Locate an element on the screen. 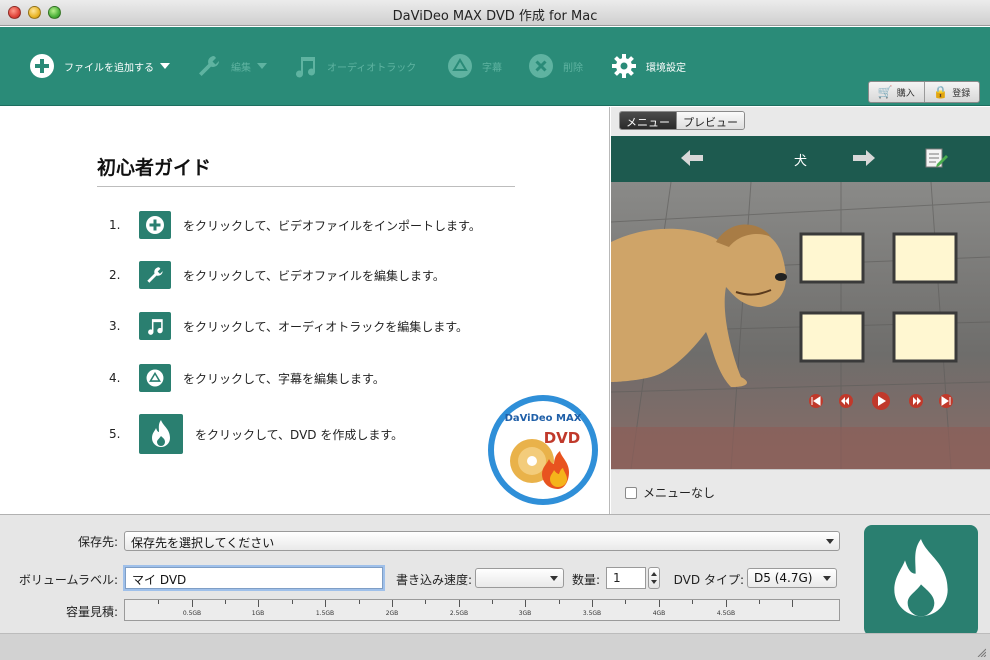 Image resolution: width=990 pixels, height=660 pixels. step-number: 4. is located at coordinates (115, 378).